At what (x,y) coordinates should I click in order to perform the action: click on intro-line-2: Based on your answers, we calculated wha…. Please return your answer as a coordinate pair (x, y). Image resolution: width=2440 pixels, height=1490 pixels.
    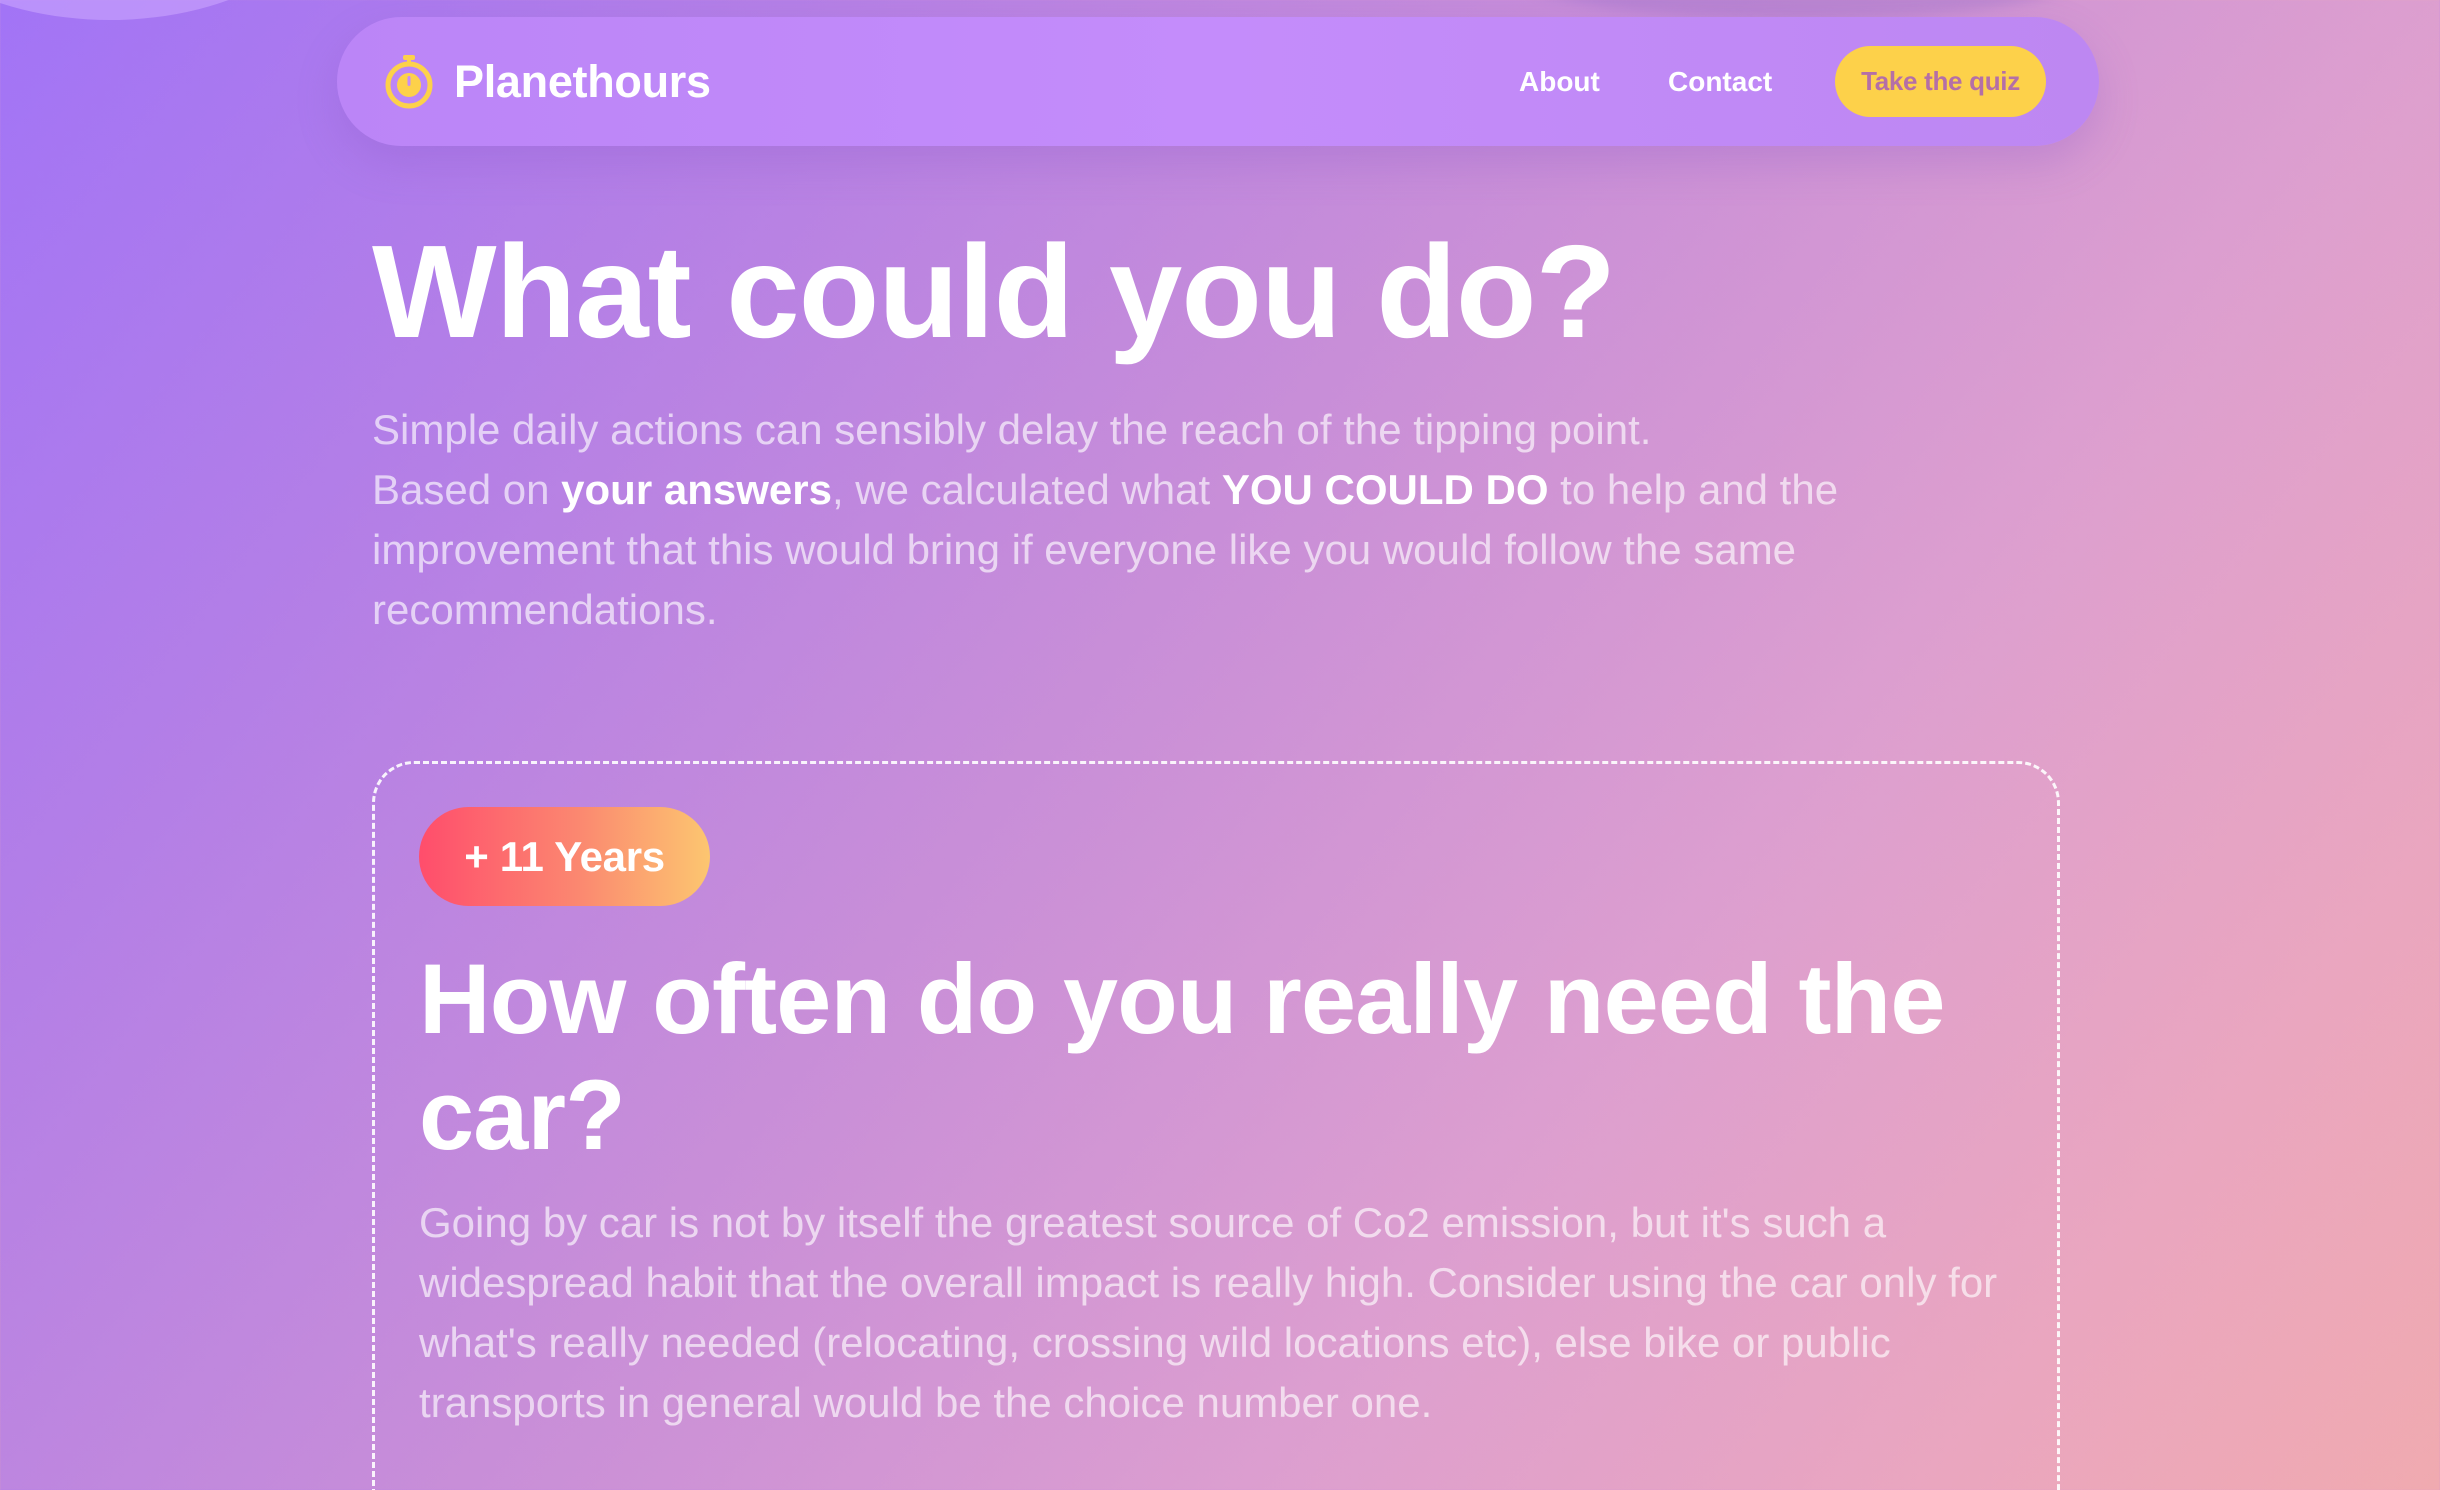
    Looking at the image, I should click on (1122, 550).